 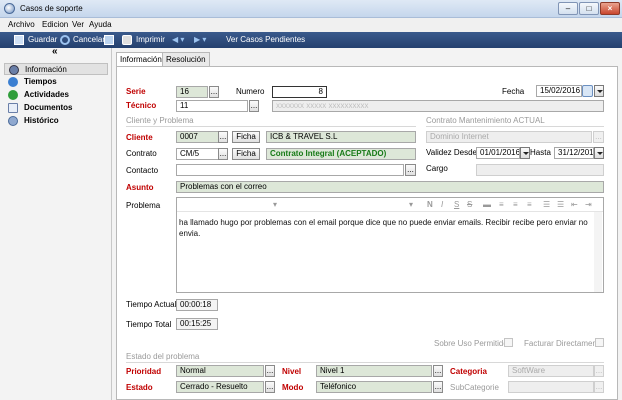 What do you see at coordinates (589, 8) in the screenshot?
I see `maximize-icon: □` at bounding box center [589, 8].